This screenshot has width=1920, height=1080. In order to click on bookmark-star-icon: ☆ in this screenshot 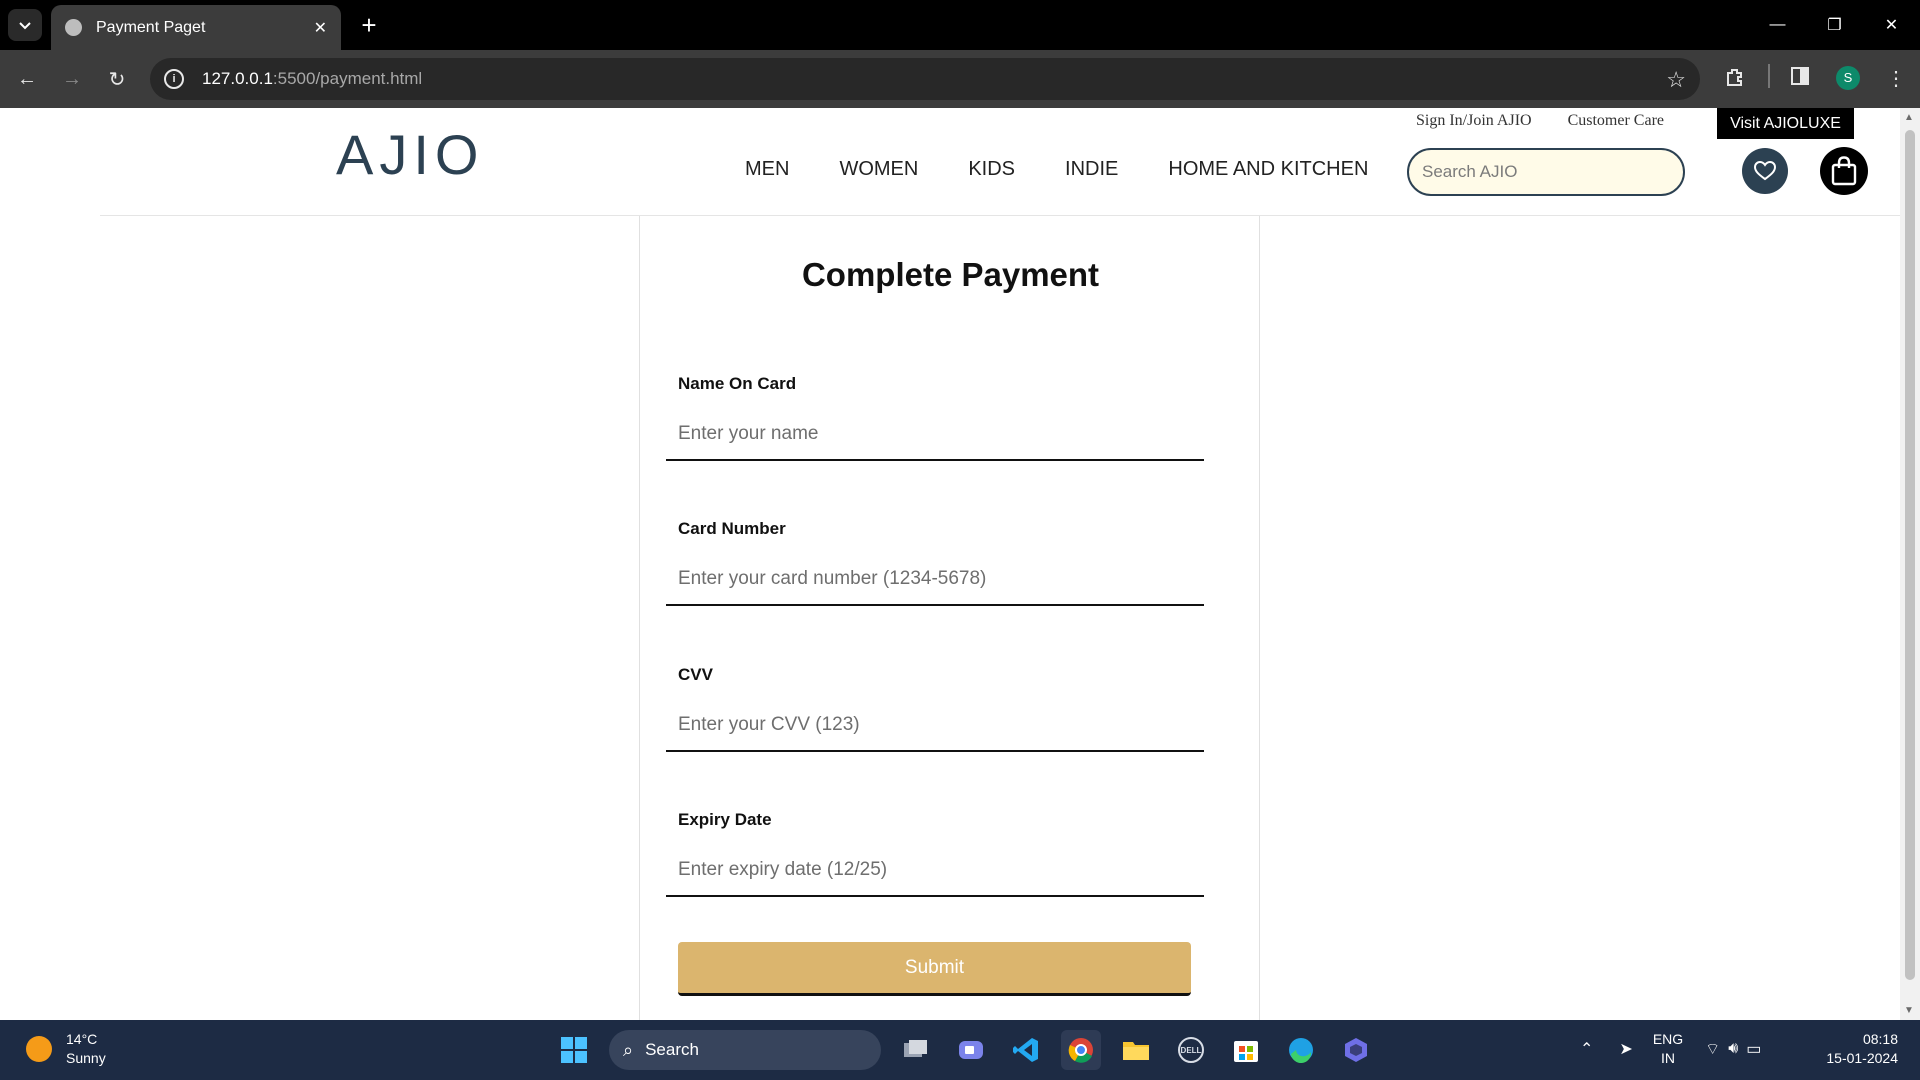, I will do `click(1676, 80)`.